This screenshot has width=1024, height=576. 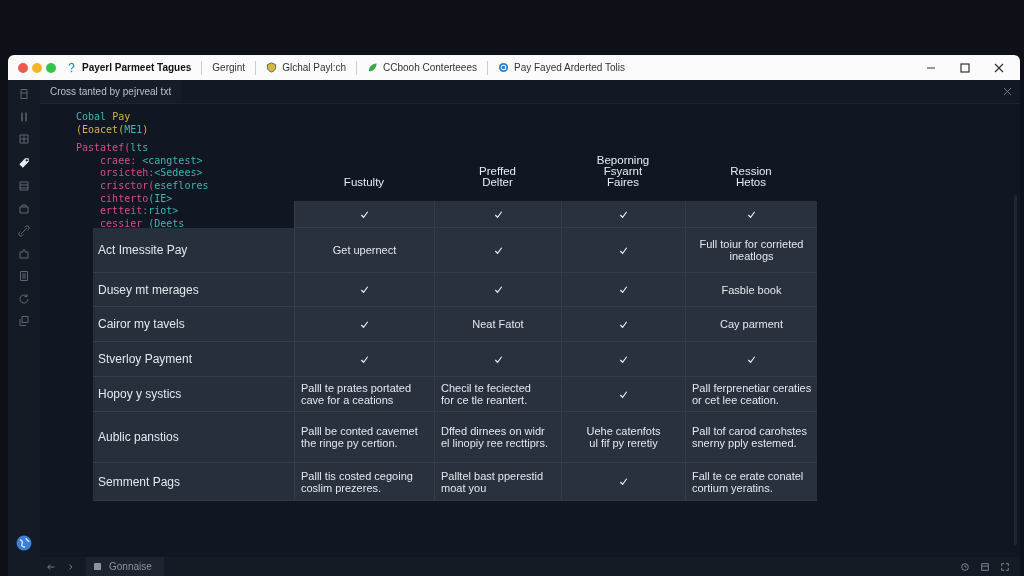 What do you see at coordinates (623, 172) in the screenshot?
I see `column-header: Beporning Fsyarnt Faires` at bounding box center [623, 172].